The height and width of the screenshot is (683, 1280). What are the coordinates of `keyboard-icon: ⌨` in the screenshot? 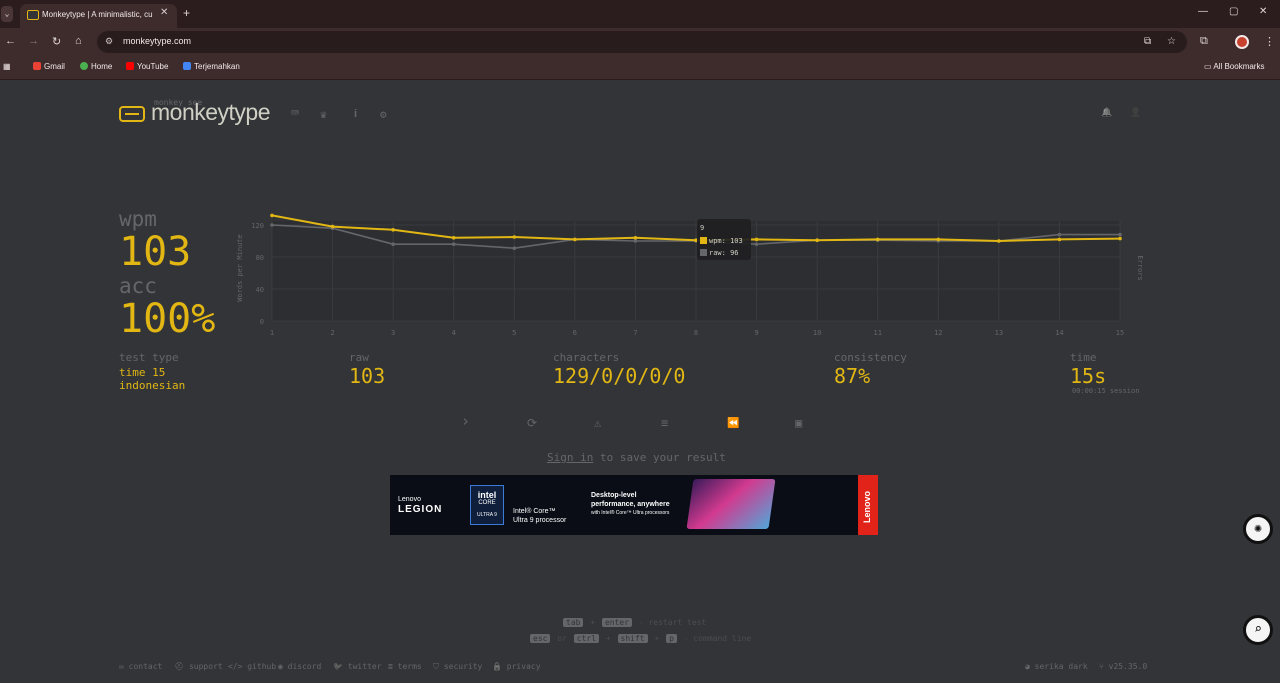 It's located at (295, 113).